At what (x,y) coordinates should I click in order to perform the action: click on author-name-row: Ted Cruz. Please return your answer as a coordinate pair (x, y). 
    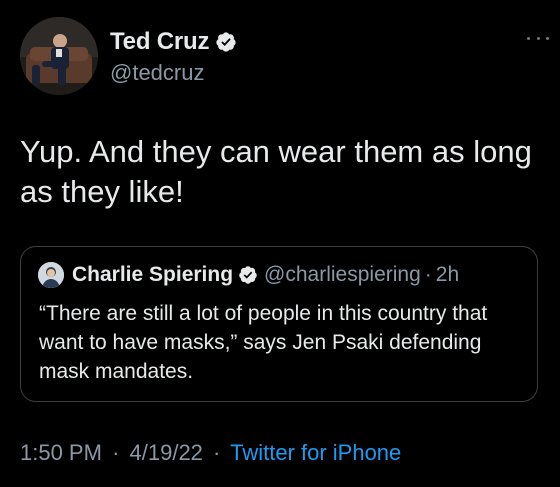
    Looking at the image, I should click on (173, 42).